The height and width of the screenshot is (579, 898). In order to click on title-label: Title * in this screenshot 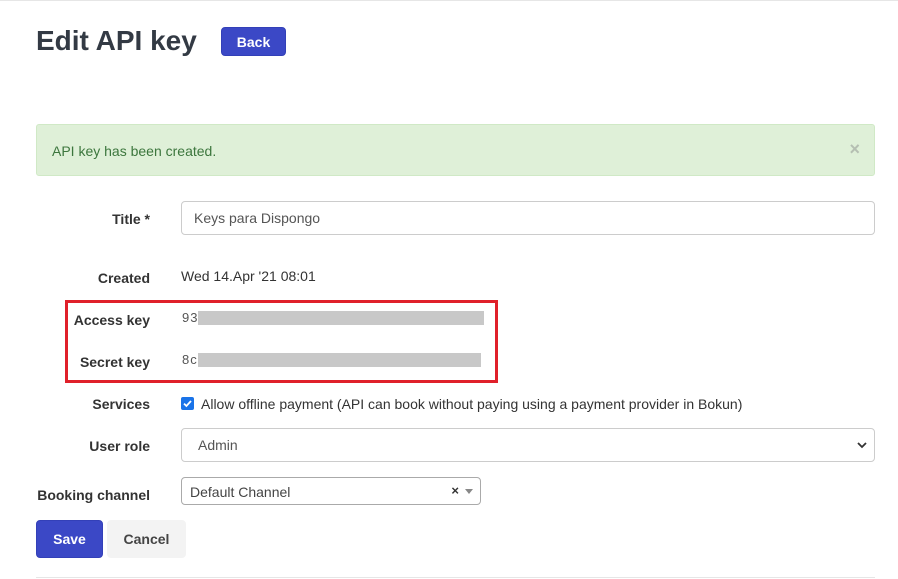, I will do `click(131, 219)`.